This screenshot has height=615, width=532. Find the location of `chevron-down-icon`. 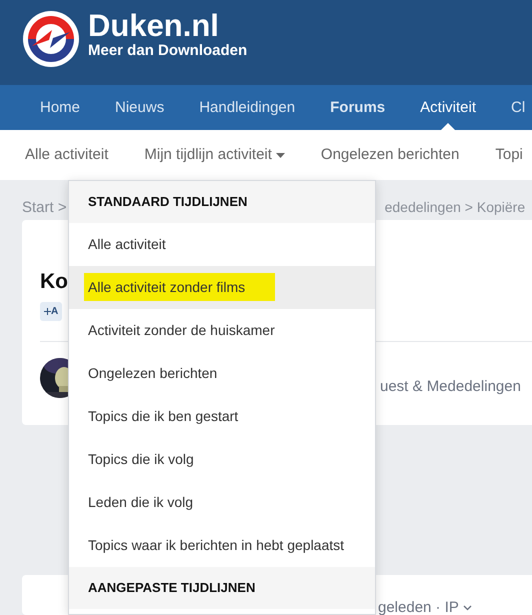

chevron-down-icon is located at coordinates (467, 608).